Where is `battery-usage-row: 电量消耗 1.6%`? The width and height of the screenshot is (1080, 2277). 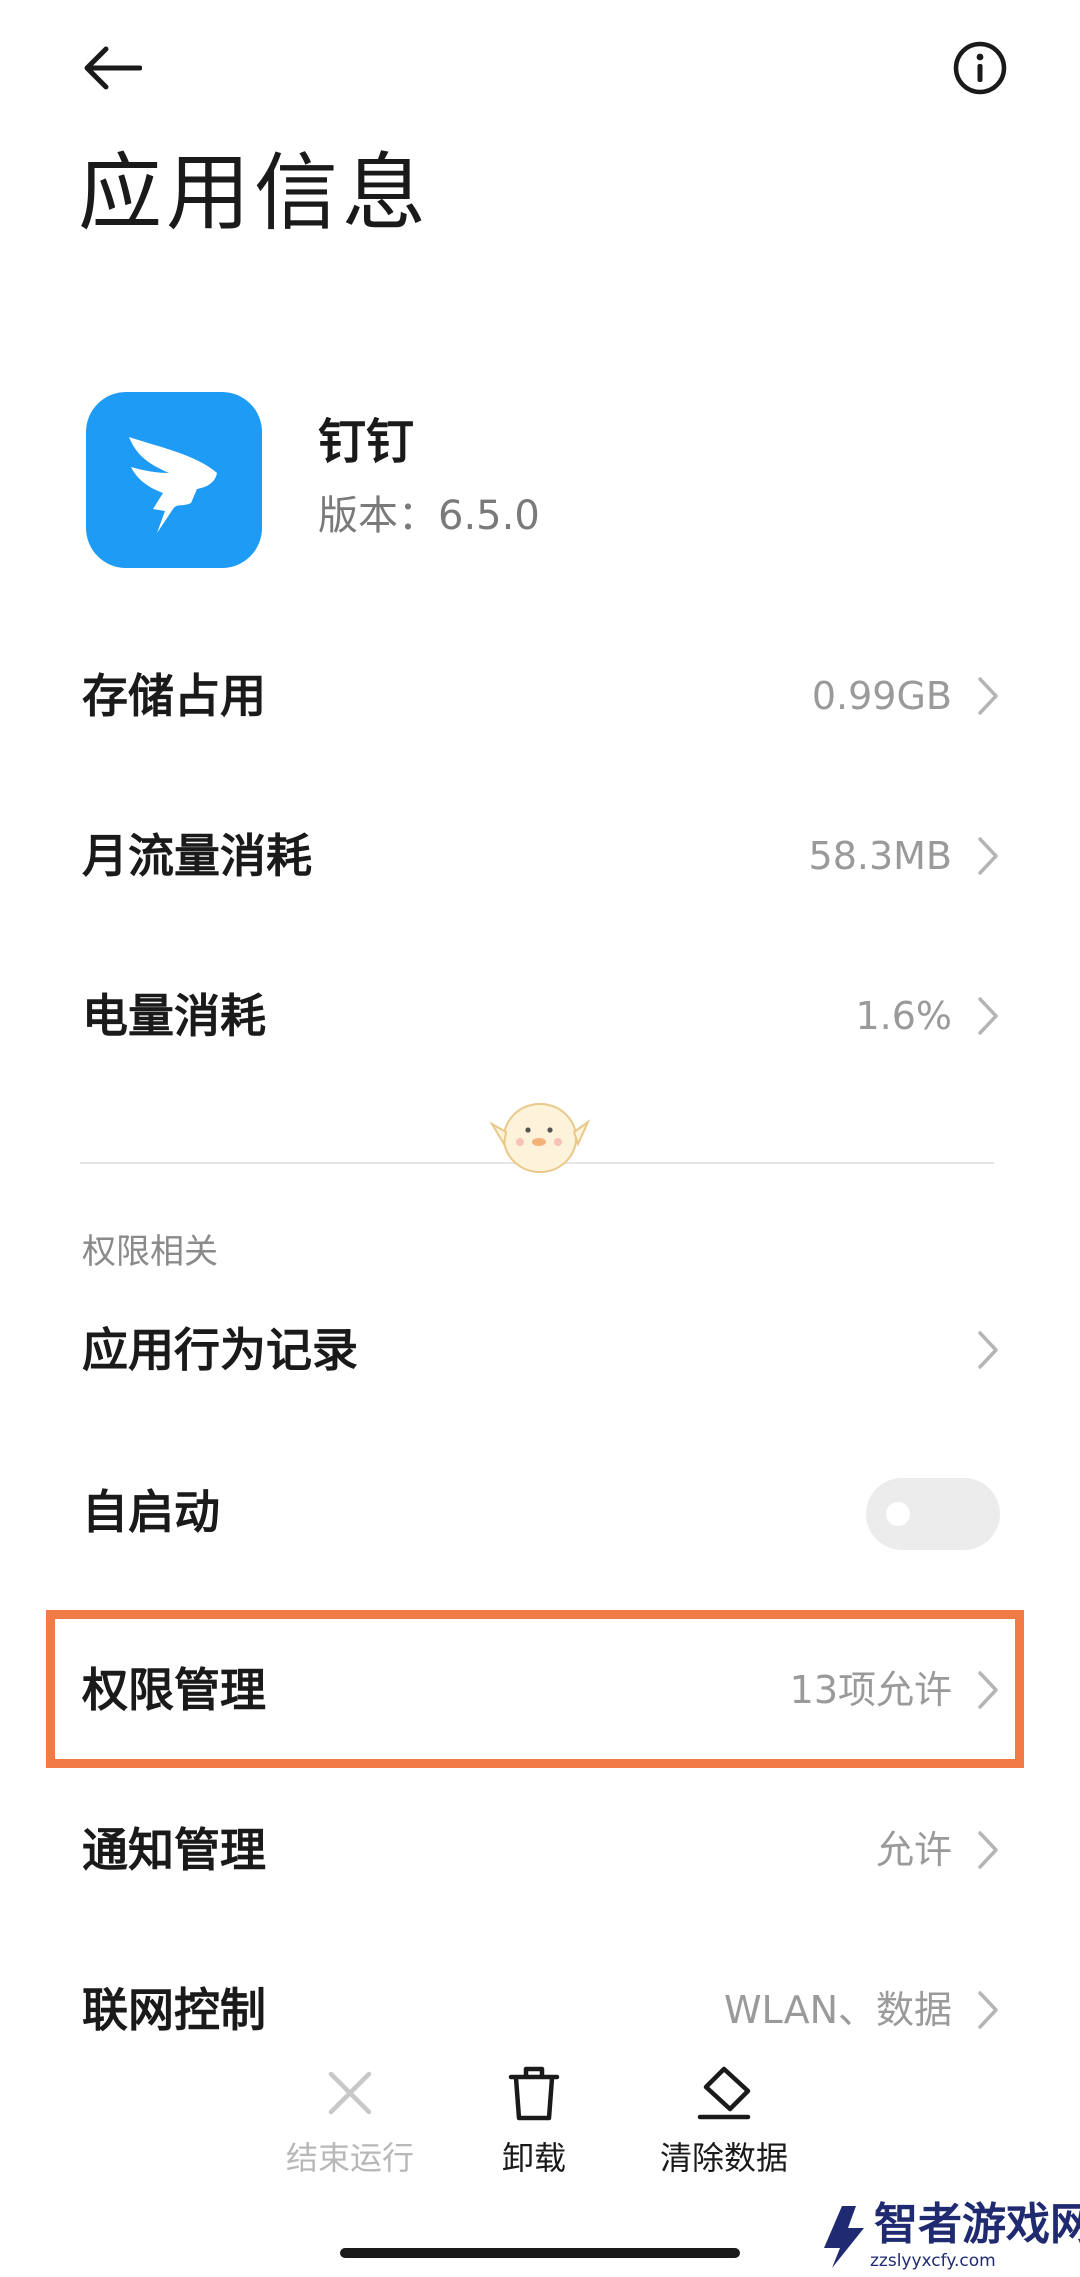
battery-usage-row: 电量消耗 1.6% is located at coordinates (540, 1016).